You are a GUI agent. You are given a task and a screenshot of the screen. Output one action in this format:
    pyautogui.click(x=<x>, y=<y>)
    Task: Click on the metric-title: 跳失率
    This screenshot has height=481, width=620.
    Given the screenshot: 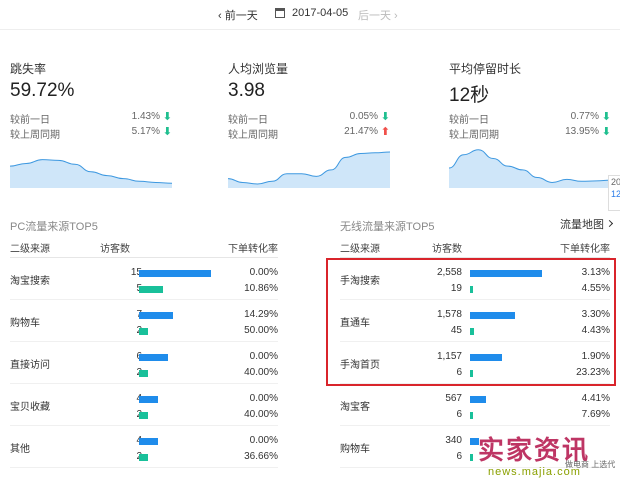 What is the action you would take?
    pyautogui.click(x=28, y=69)
    